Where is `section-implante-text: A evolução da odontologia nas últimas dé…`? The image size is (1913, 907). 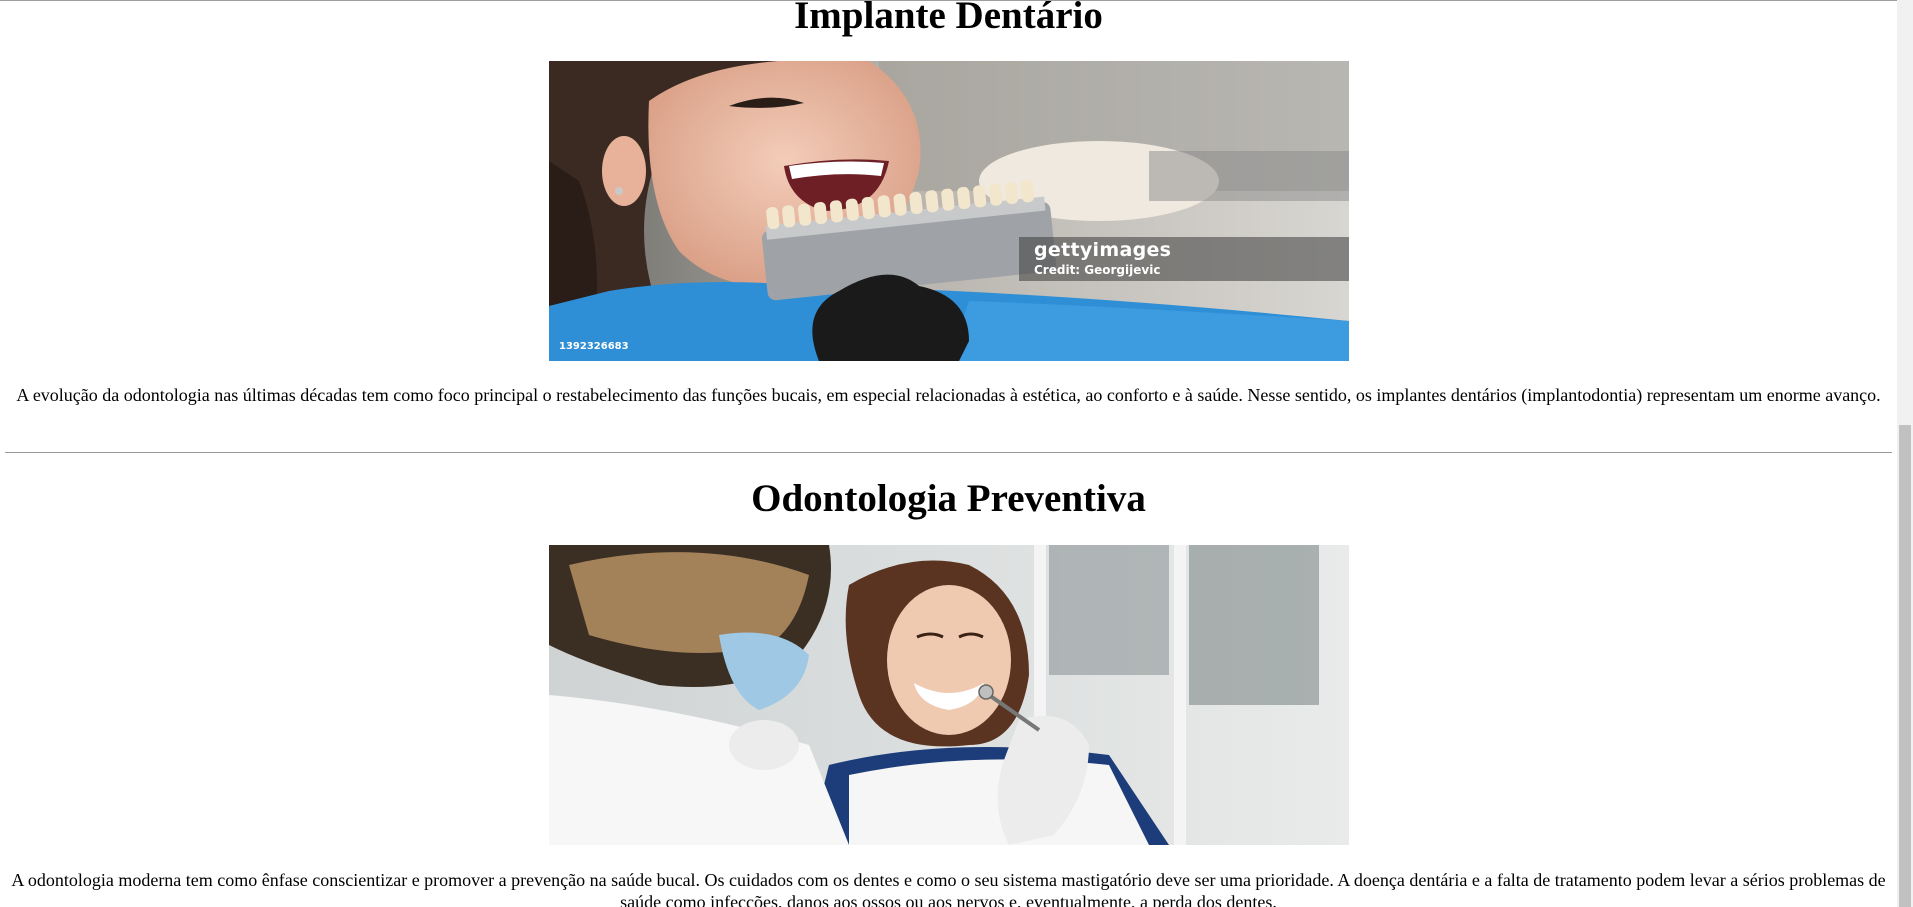
section-implante-text: A evolução da odontologia nas últimas dé… is located at coordinates (948, 395).